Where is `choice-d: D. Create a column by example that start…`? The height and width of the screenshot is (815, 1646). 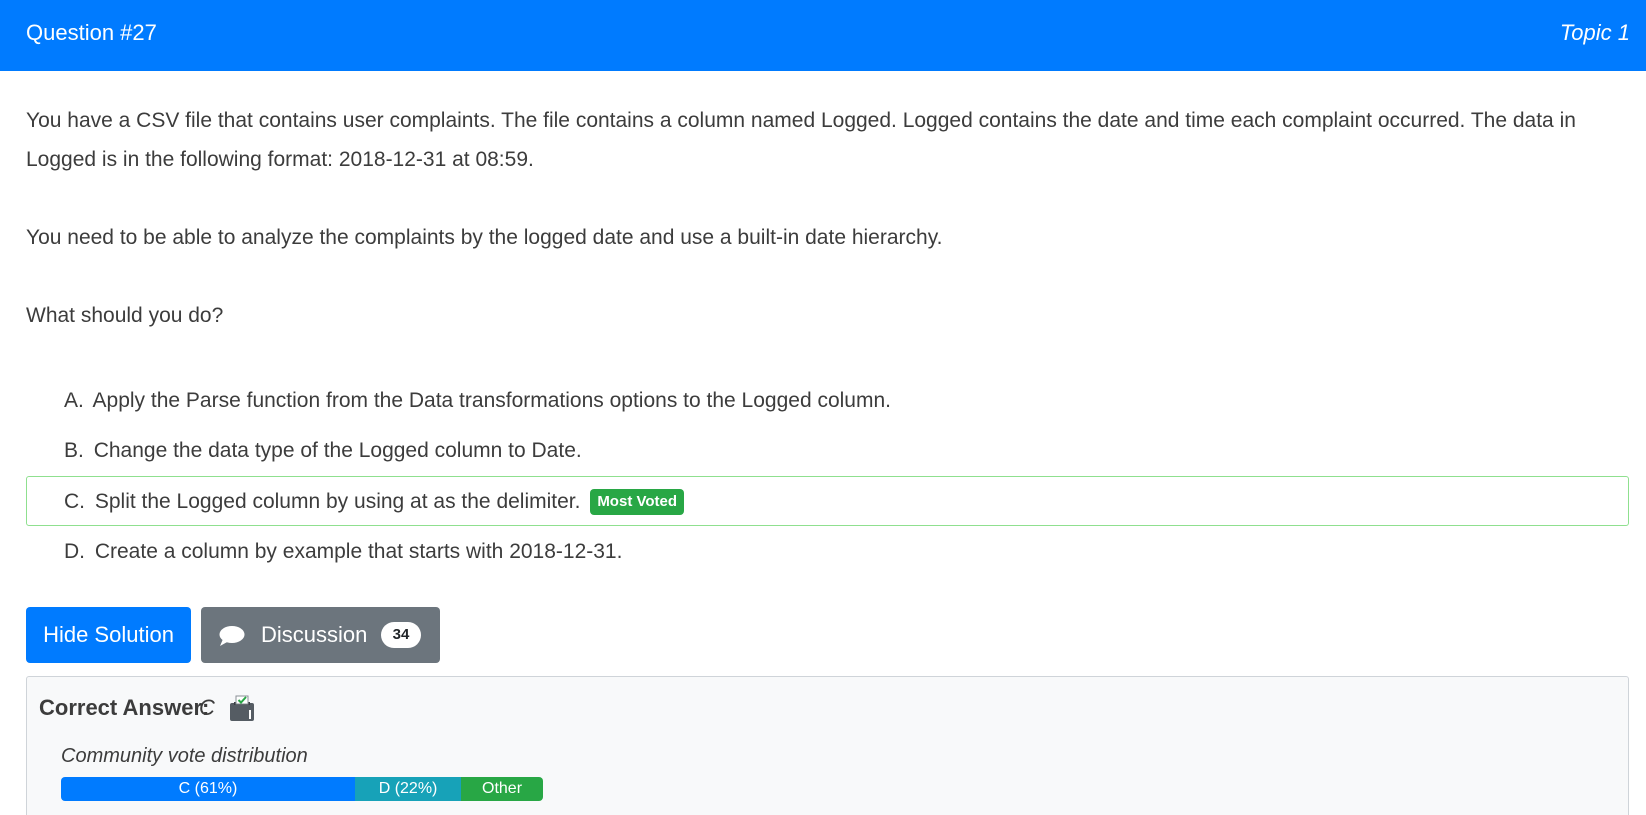 choice-d: D. Create a column by example that start… is located at coordinates (827, 551).